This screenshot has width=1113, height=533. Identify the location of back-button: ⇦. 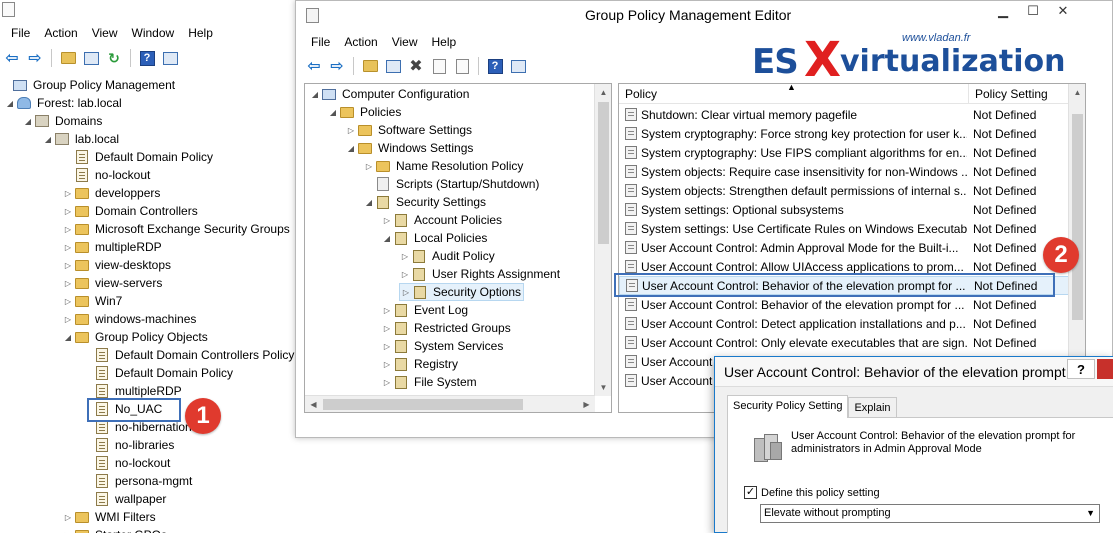
(12, 58).